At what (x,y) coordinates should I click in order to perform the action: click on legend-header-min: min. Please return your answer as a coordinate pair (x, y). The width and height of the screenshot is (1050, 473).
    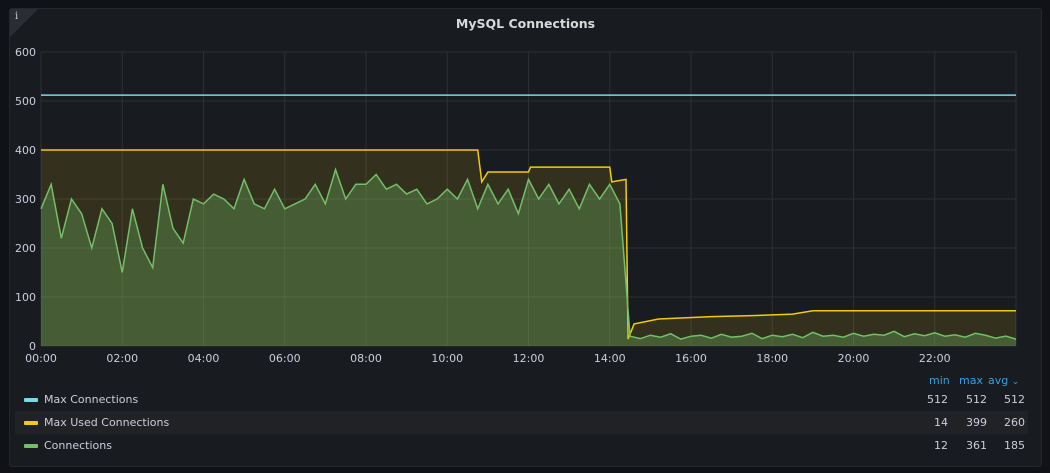
    Looking at the image, I should click on (939, 380).